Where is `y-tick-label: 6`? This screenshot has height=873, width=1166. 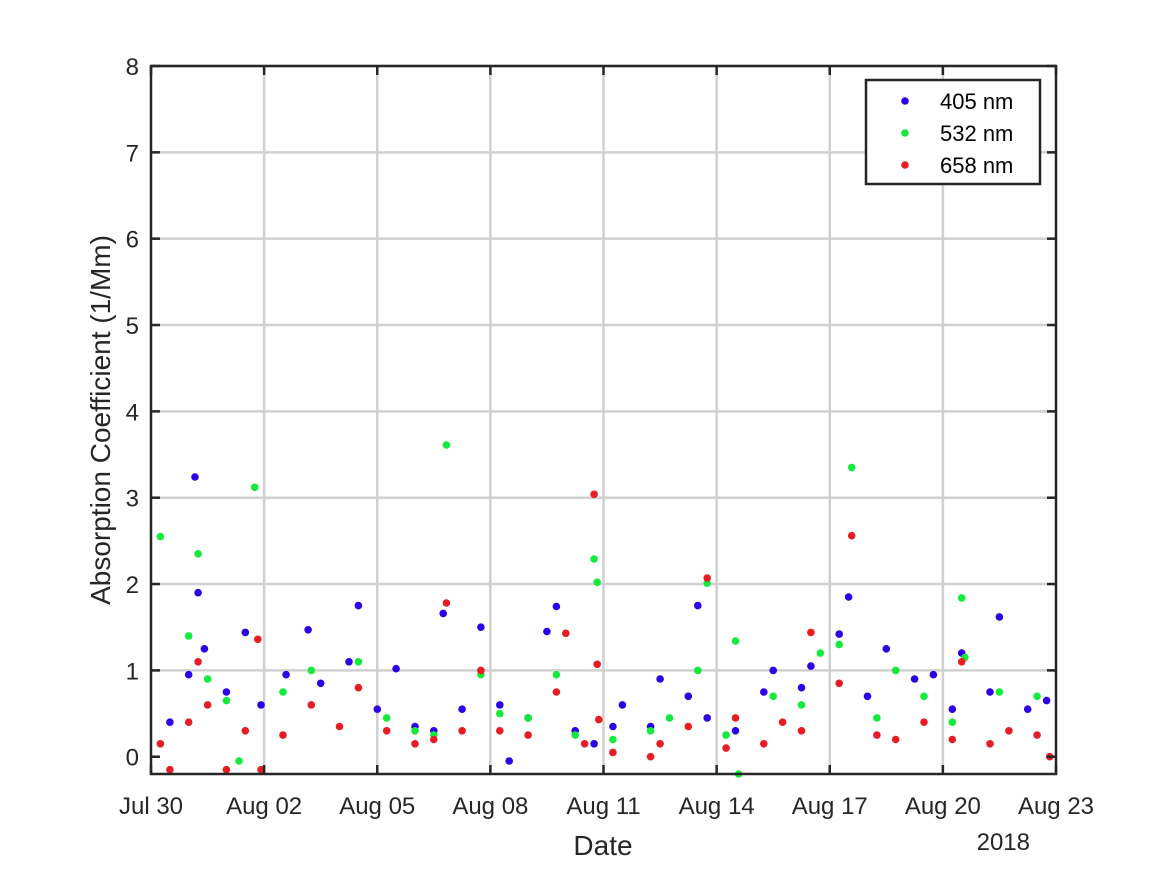 y-tick-label: 6 is located at coordinates (132, 240).